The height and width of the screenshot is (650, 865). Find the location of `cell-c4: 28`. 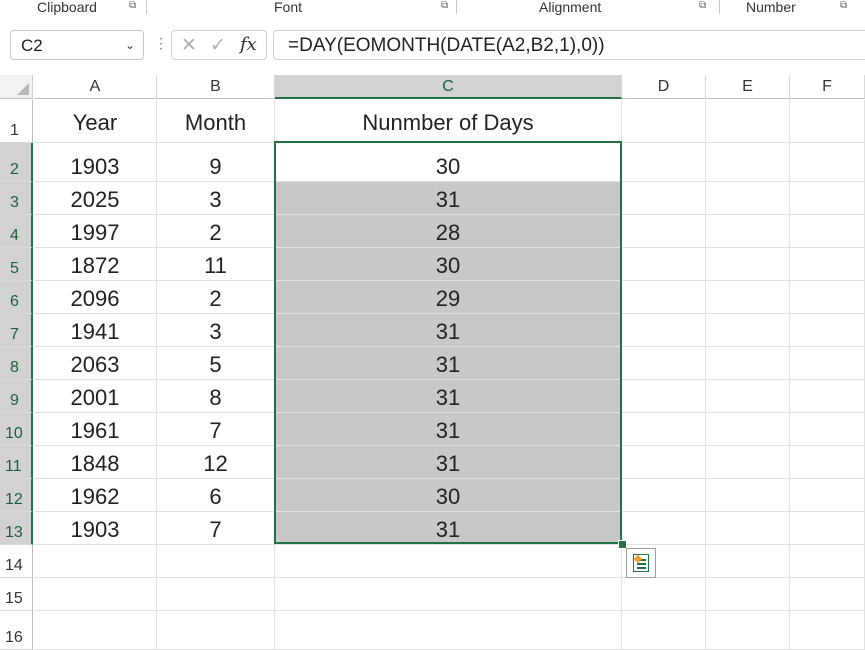

cell-c4: 28 is located at coordinates (448, 231).